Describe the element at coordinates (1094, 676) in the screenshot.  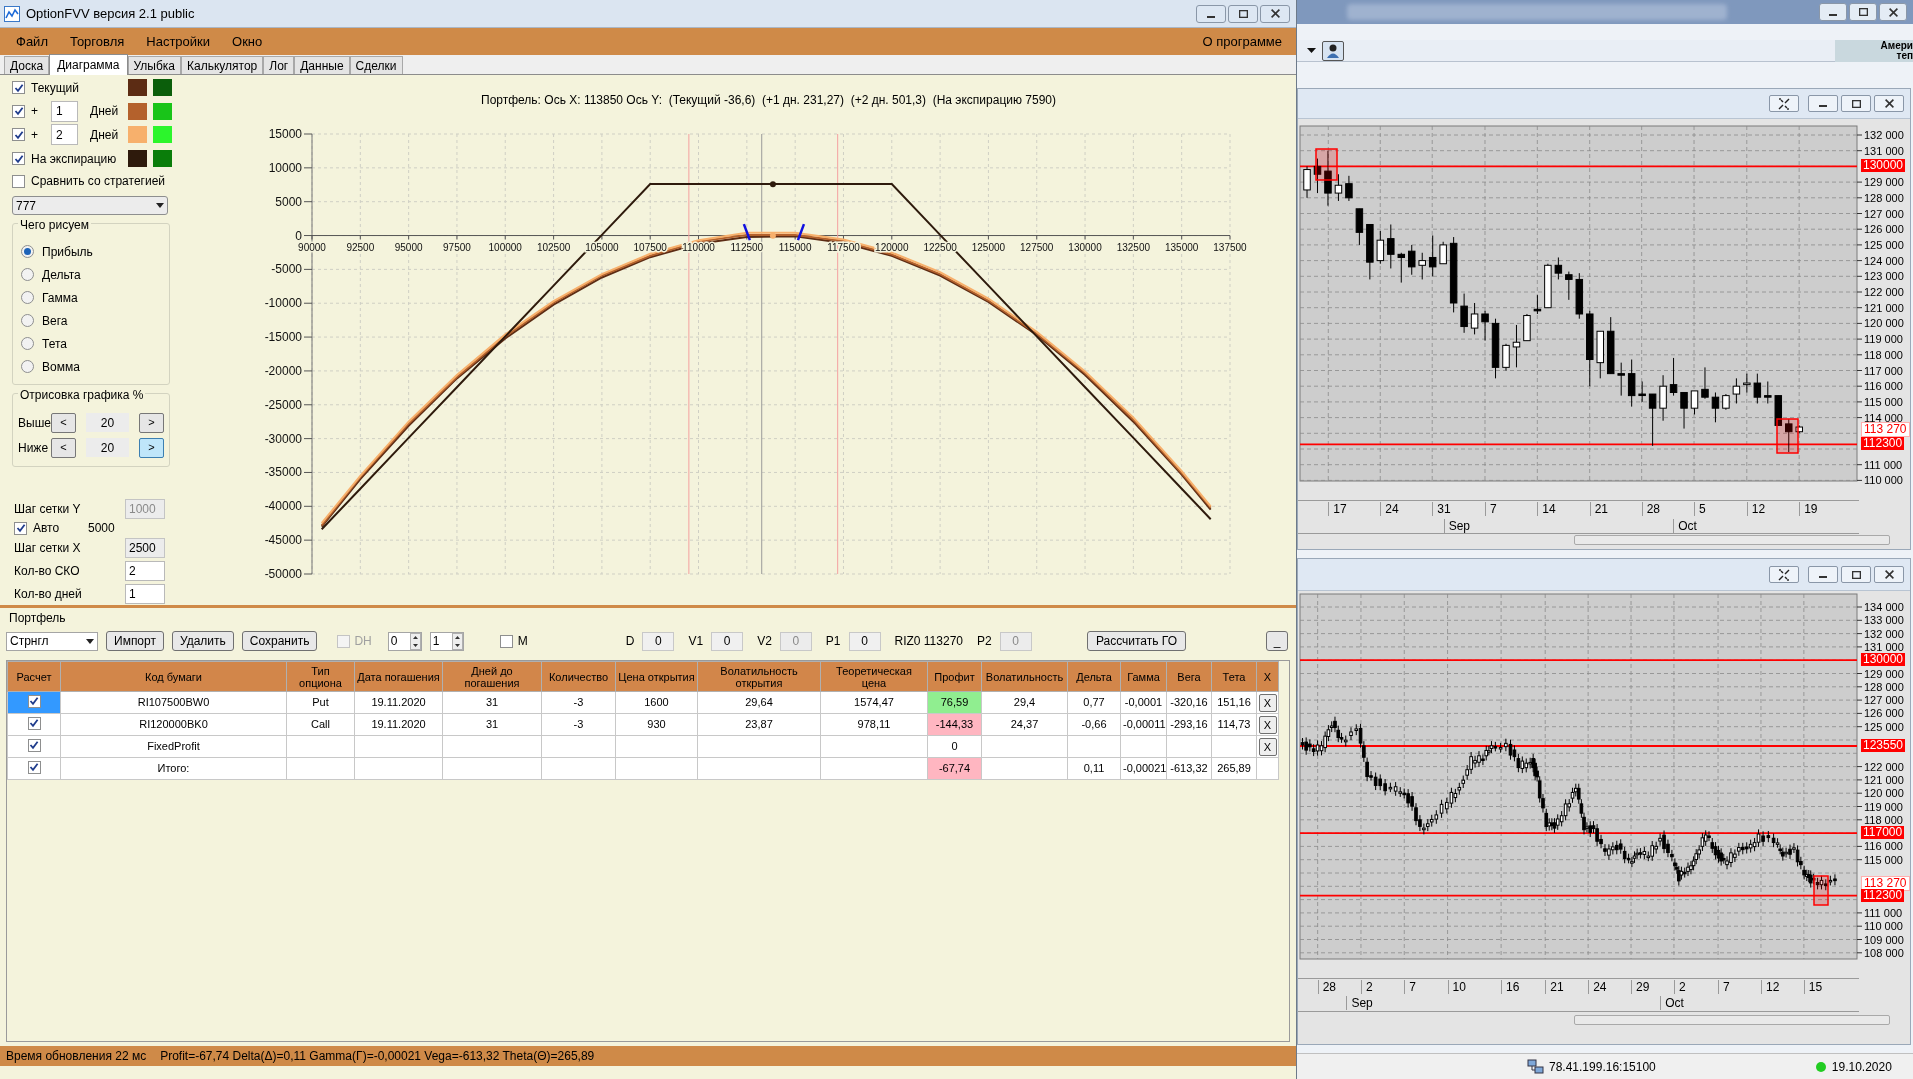
I see `column-header: Дельта` at that location.